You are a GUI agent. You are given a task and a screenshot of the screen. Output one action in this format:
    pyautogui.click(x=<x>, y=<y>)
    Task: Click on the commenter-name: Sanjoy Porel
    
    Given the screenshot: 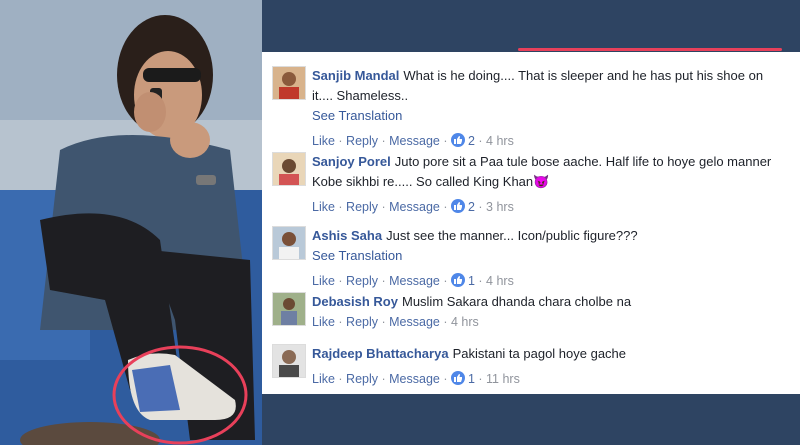 What is the action you would take?
    pyautogui.click(x=351, y=161)
    